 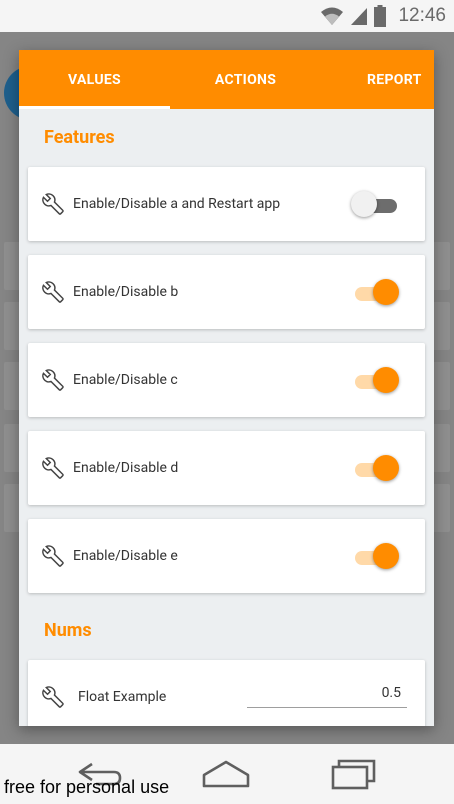 What do you see at coordinates (94, 107) in the screenshot?
I see `tab-indicator` at bounding box center [94, 107].